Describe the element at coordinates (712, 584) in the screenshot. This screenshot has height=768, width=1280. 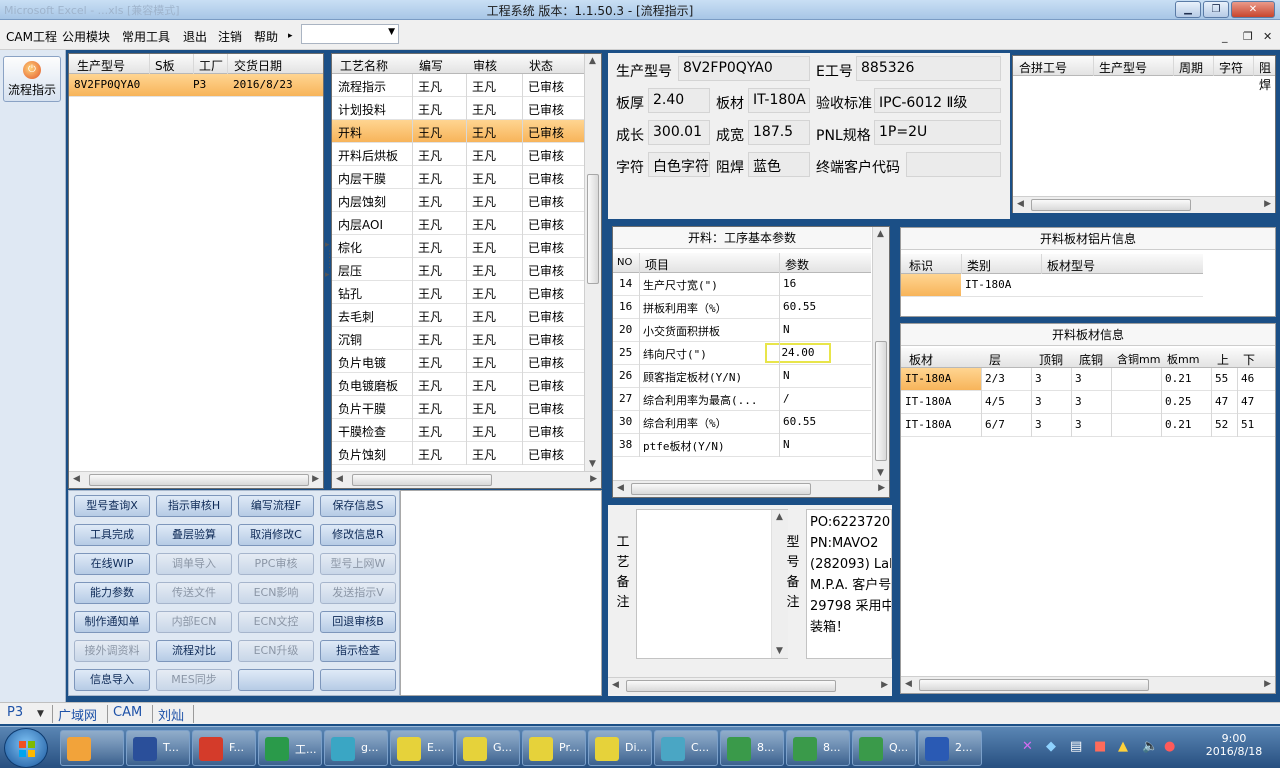
I see `process-memo-text: ▲ ▼` at that location.